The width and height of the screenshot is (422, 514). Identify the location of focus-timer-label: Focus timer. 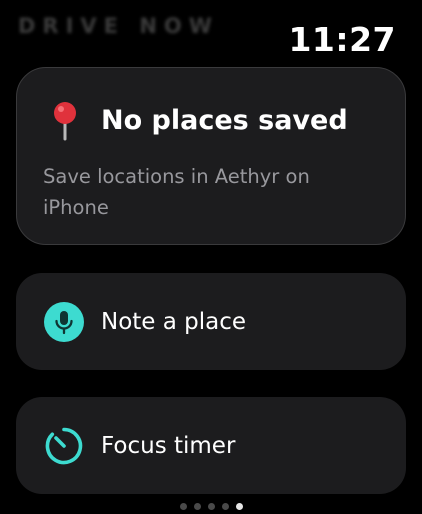
(168, 445).